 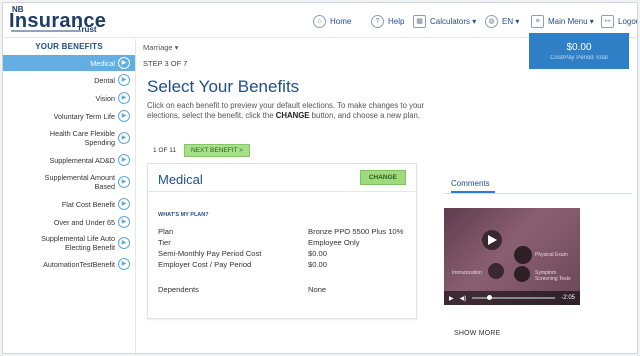 I want to click on cost-summary-amount: $0.00, so click(x=579, y=47).